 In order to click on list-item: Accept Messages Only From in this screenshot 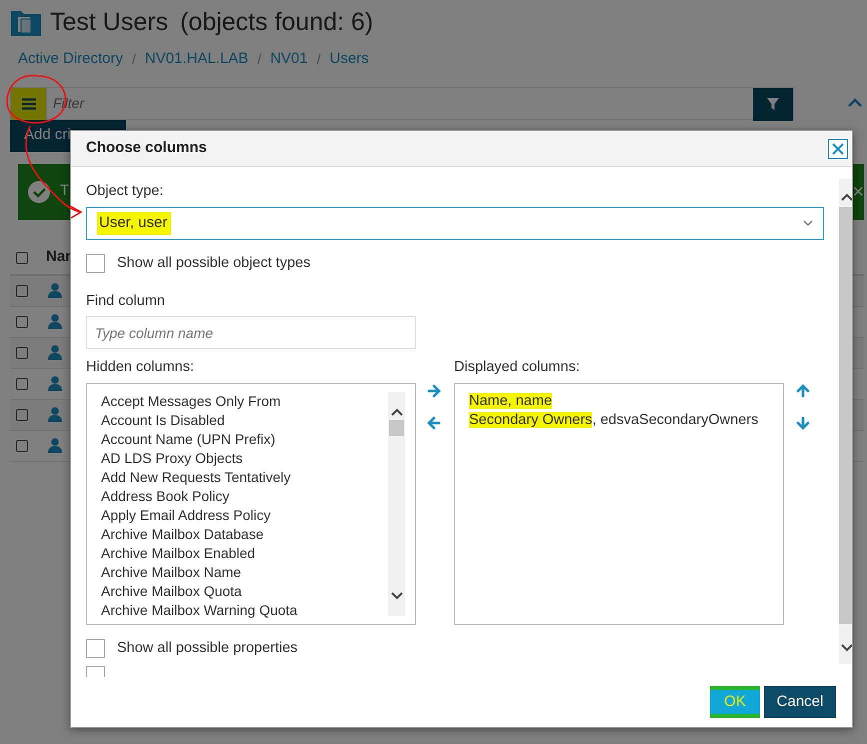, I will do `click(237, 401)`.